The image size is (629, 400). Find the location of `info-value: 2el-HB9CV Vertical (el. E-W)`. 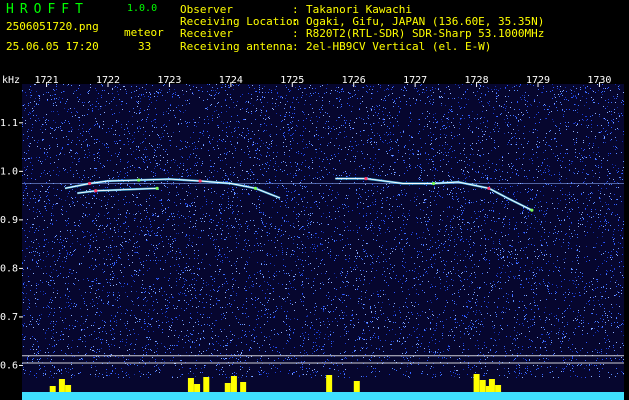

info-value: 2el-HB9CV Vertical (el. E-W) is located at coordinates (399, 46).